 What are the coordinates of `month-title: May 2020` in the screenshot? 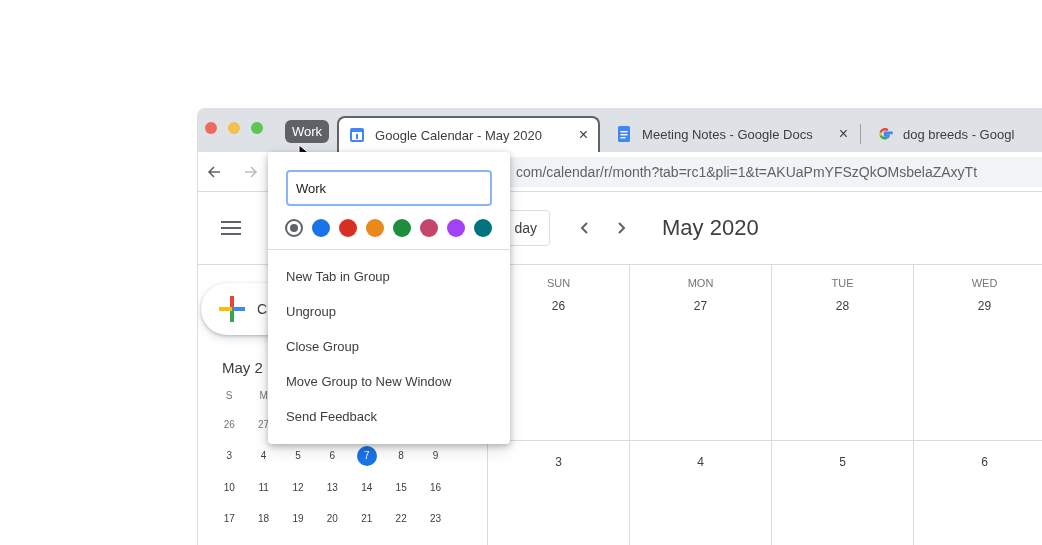 It's located at (710, 228).